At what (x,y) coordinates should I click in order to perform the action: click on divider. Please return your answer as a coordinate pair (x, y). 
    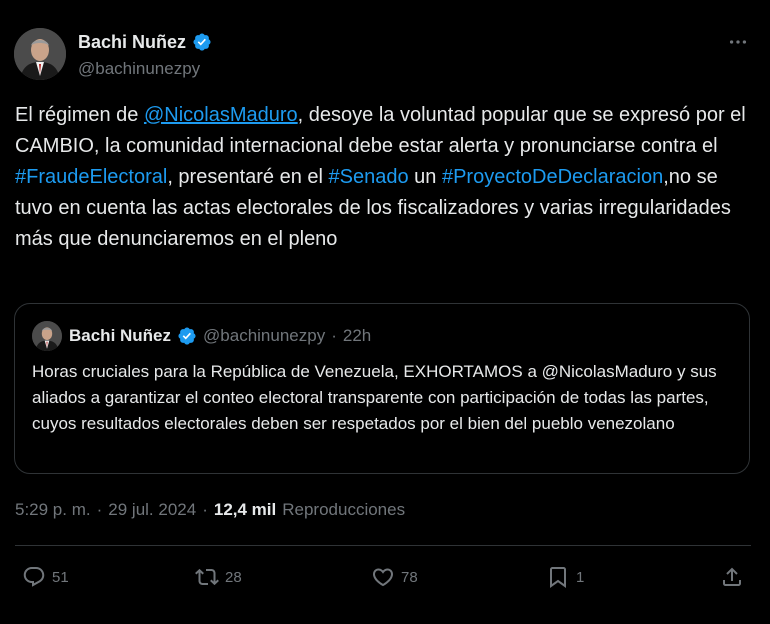
    Looking at the image, I should click on (383, 545).